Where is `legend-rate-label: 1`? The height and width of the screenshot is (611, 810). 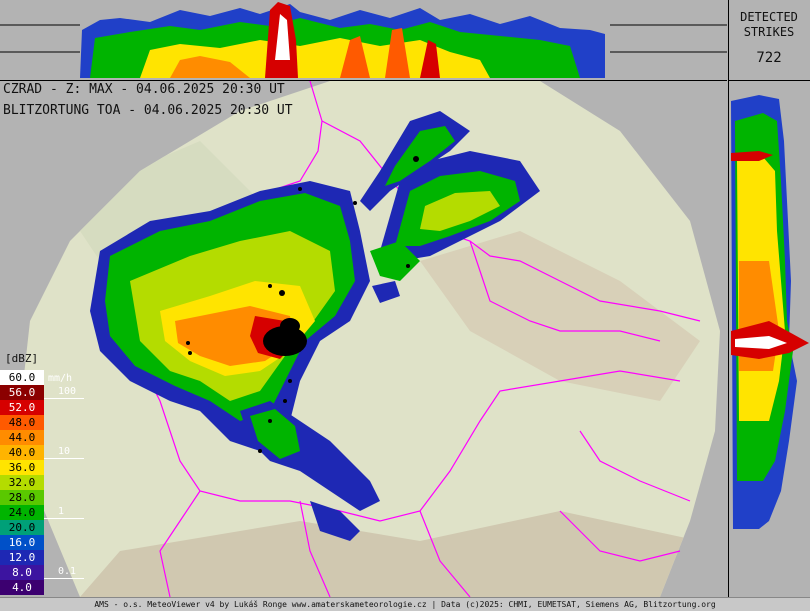 legend-rate-label: 1 is located at coordinates (61, 511).